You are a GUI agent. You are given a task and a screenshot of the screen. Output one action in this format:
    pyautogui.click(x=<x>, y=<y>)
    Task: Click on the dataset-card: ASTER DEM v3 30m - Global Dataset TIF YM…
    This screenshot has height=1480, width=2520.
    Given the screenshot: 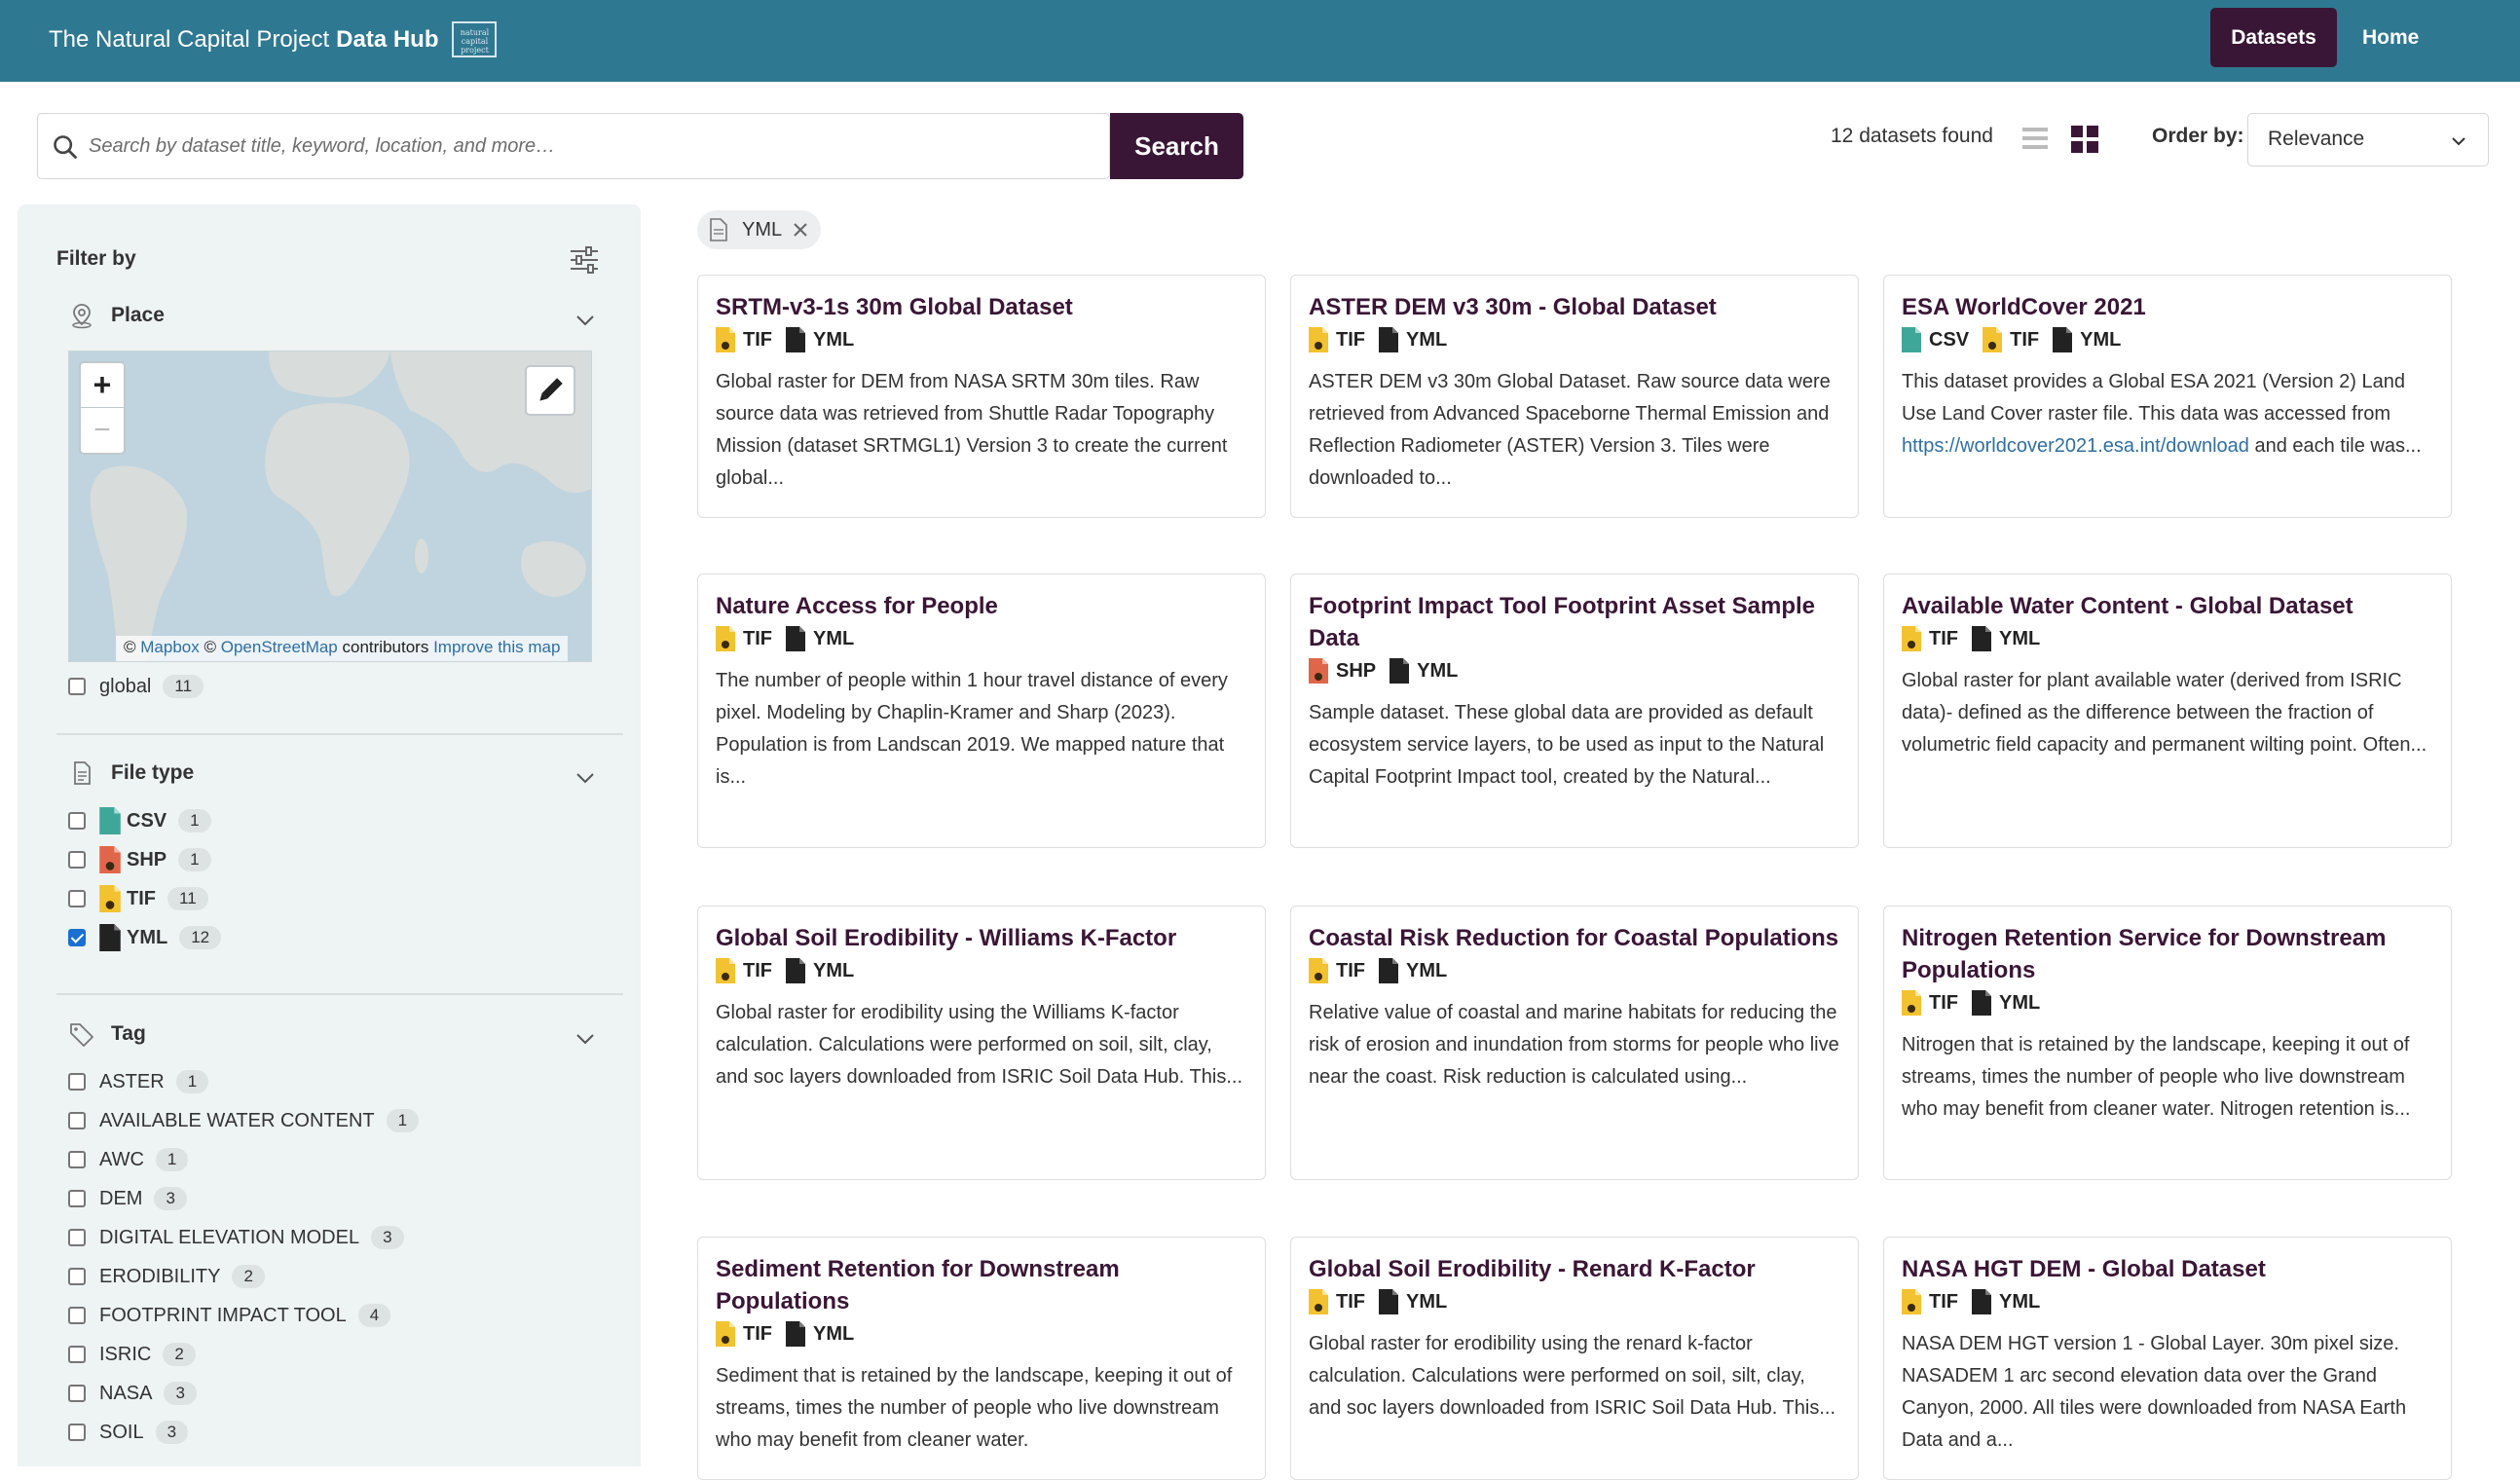 What is the action you would take?
    pyautogui.click(x=1574, y=396)
    